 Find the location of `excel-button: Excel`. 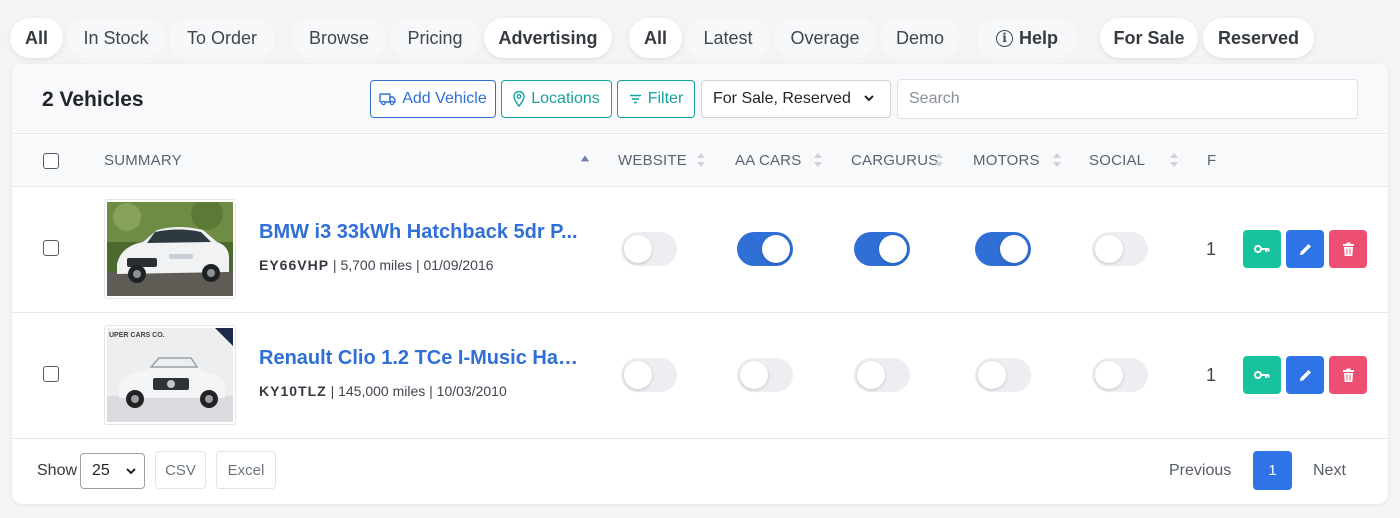

excel-button: Excel is located at coordinates (246, 470).